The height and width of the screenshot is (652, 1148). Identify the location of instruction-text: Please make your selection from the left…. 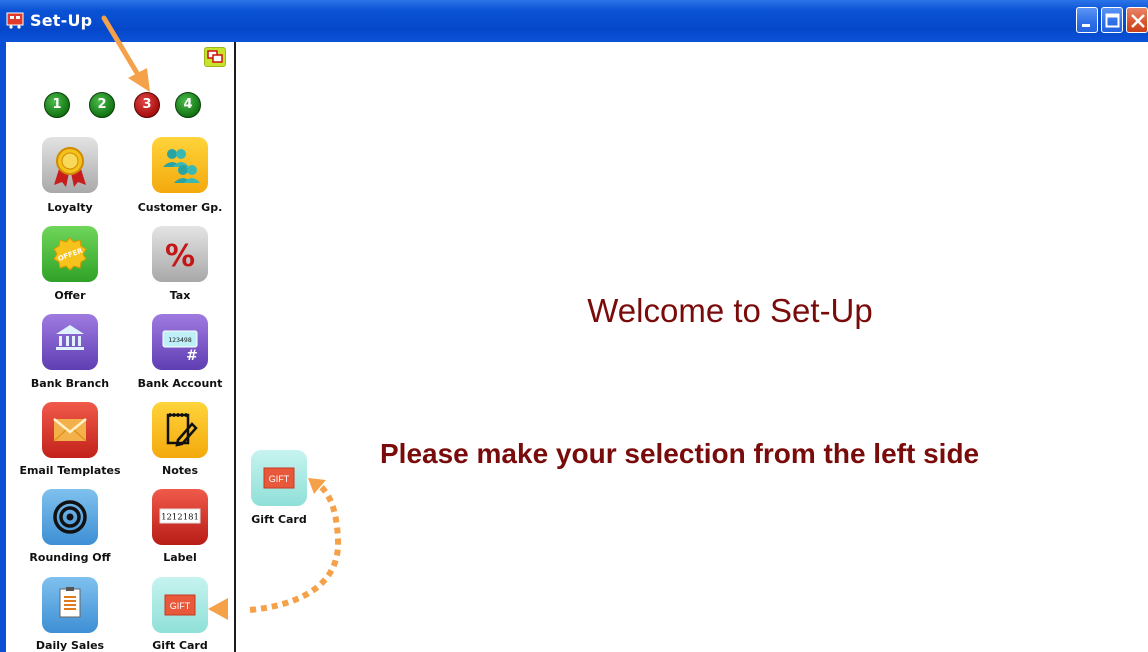
(680, 453).